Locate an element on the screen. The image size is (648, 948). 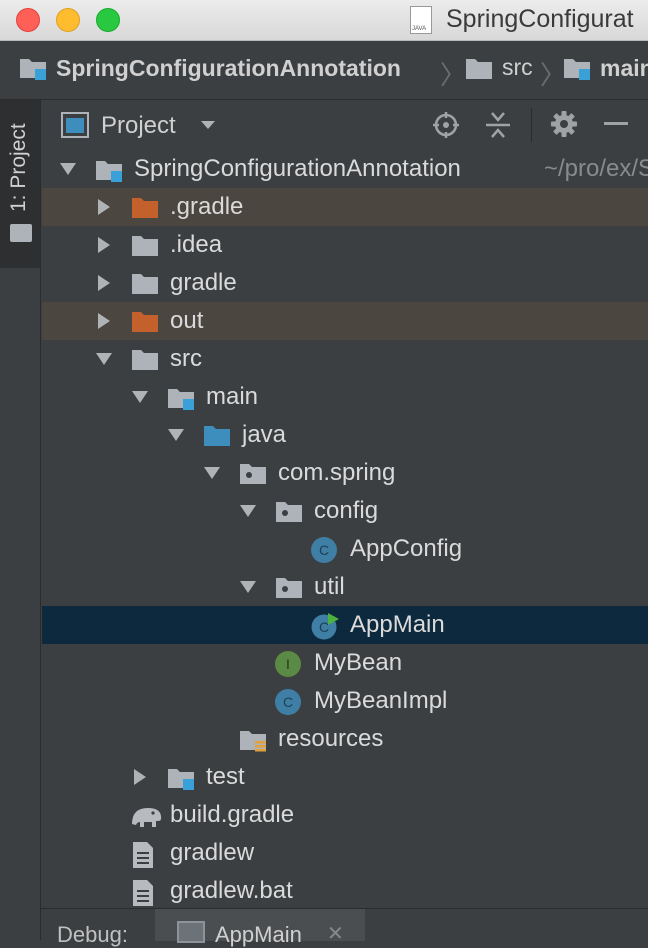
source-root-folder-icon is located at coordinates (217, 437).